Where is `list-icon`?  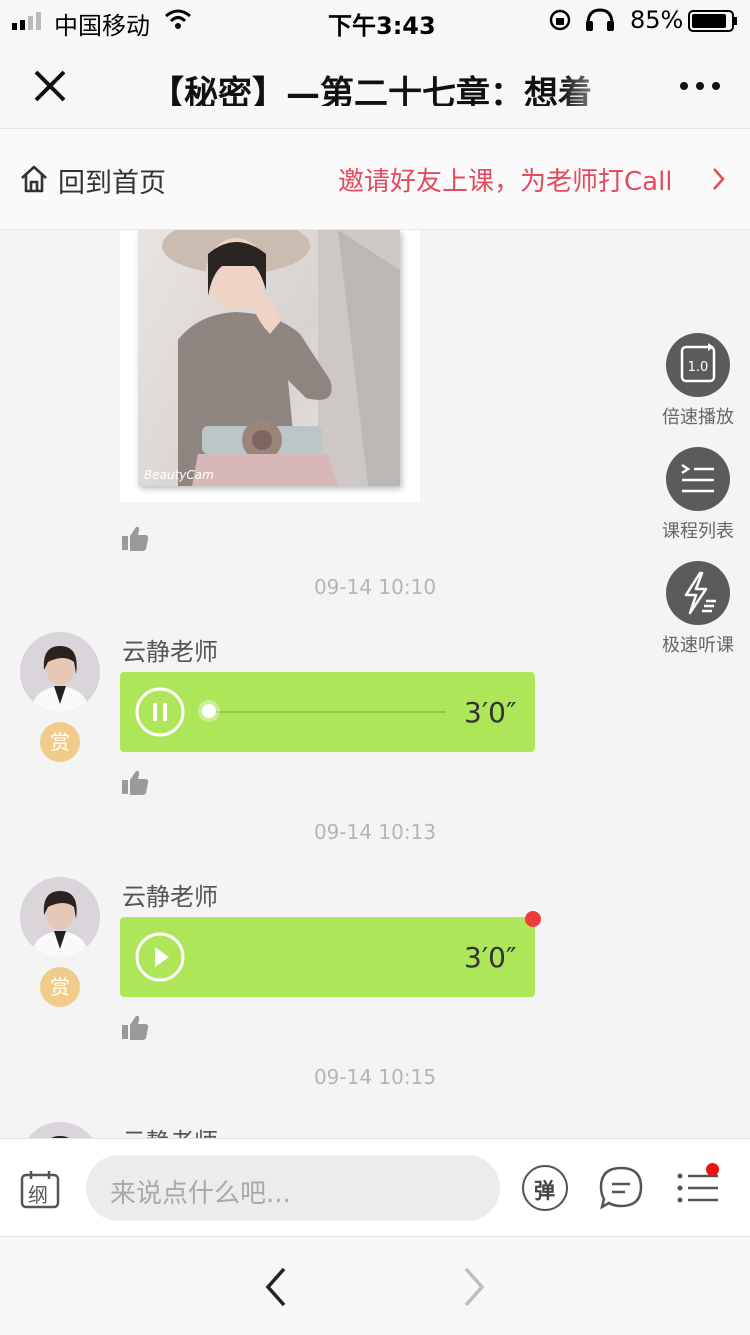 list-icon is located at coordinates (697, 478).